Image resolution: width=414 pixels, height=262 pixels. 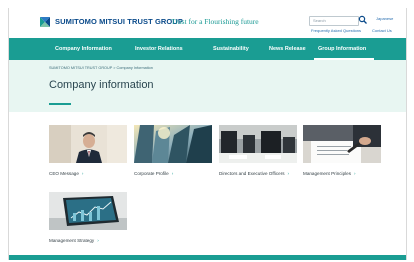 I want to click on tablet-chart-photo, so click(x=88, y=211).